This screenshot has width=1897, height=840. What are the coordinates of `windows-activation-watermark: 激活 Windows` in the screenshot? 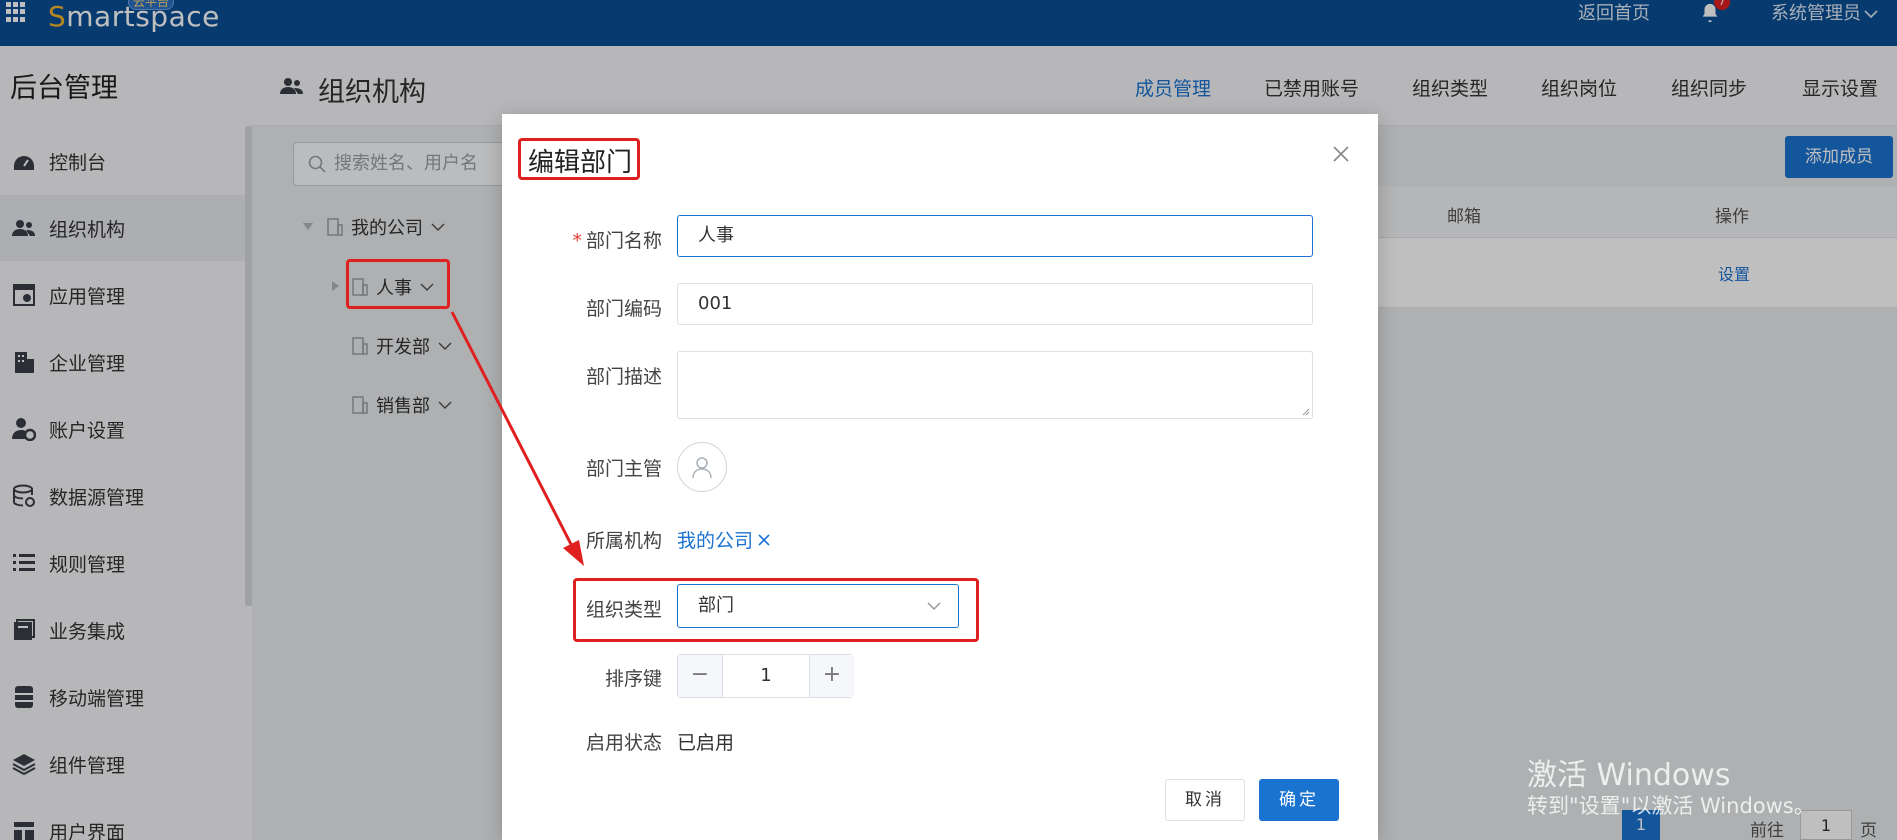 It's located at (1629, 775).